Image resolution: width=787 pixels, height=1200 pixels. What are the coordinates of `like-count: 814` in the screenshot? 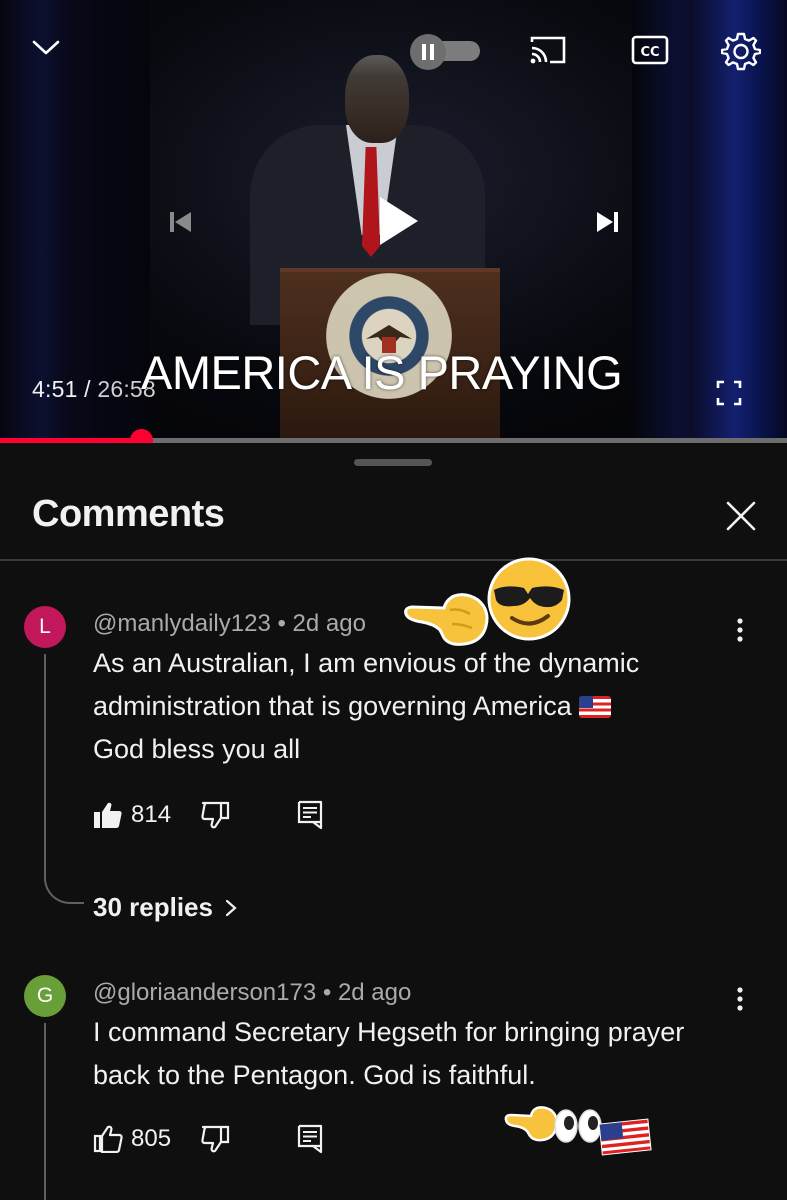 It's located at (151, 814).